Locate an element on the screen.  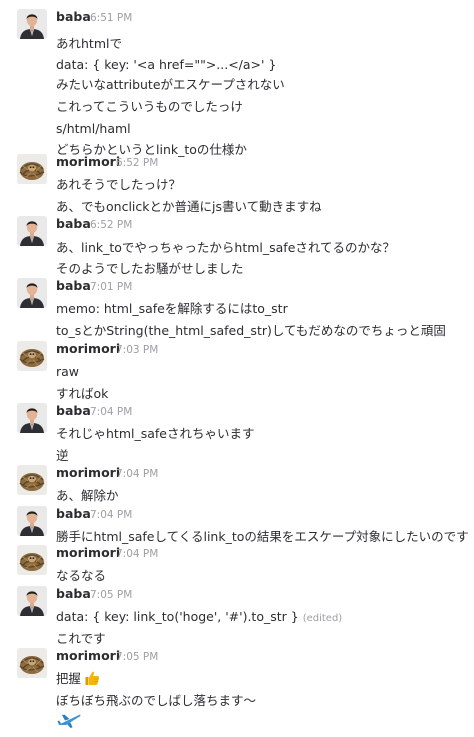
message-text: あ、解除か is located at coordinates (87, 496).